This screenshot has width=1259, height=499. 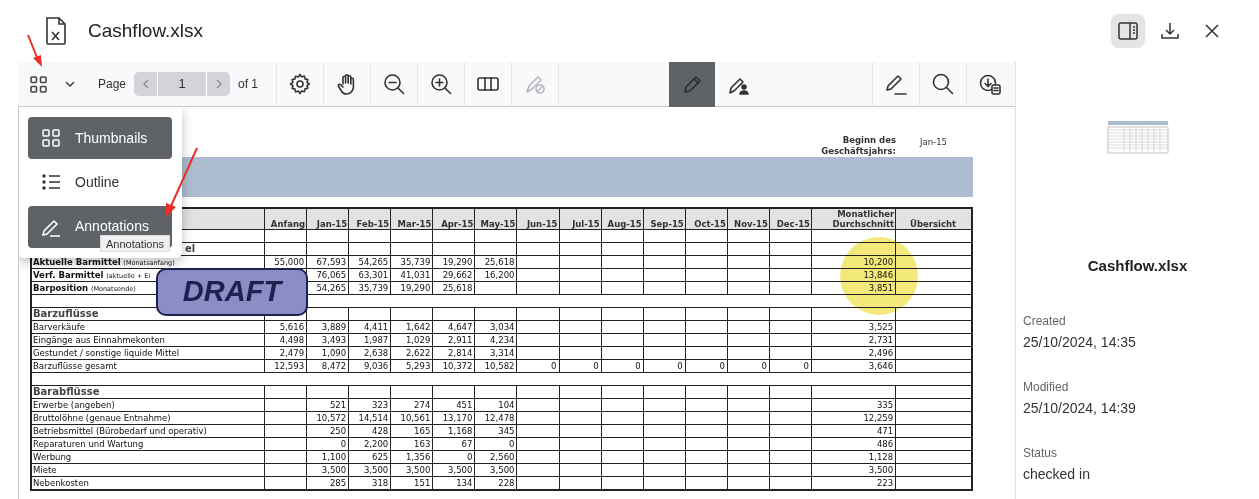 I want to click on field-label: Created, so click(x=1045, y=321).